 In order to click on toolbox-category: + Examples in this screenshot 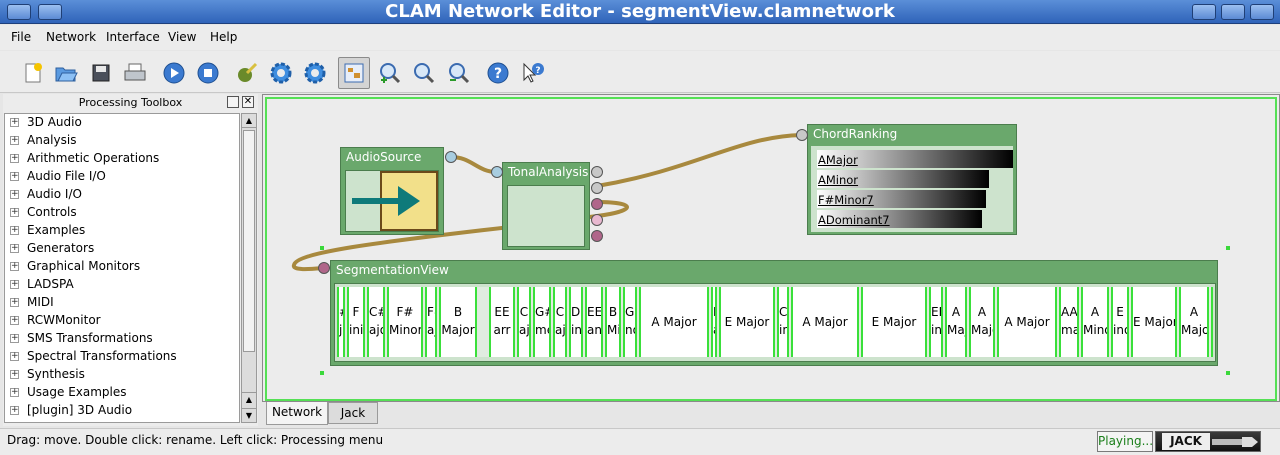, I will do `click(122, 231)`.